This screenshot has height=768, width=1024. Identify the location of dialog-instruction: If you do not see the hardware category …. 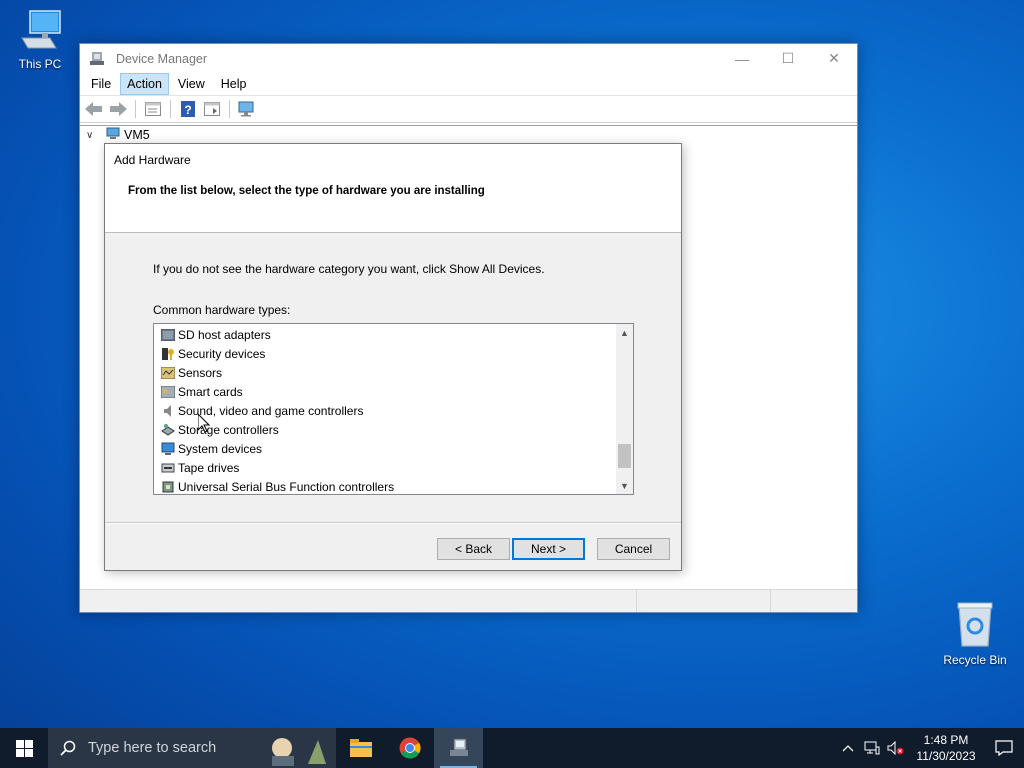
(349, 269).